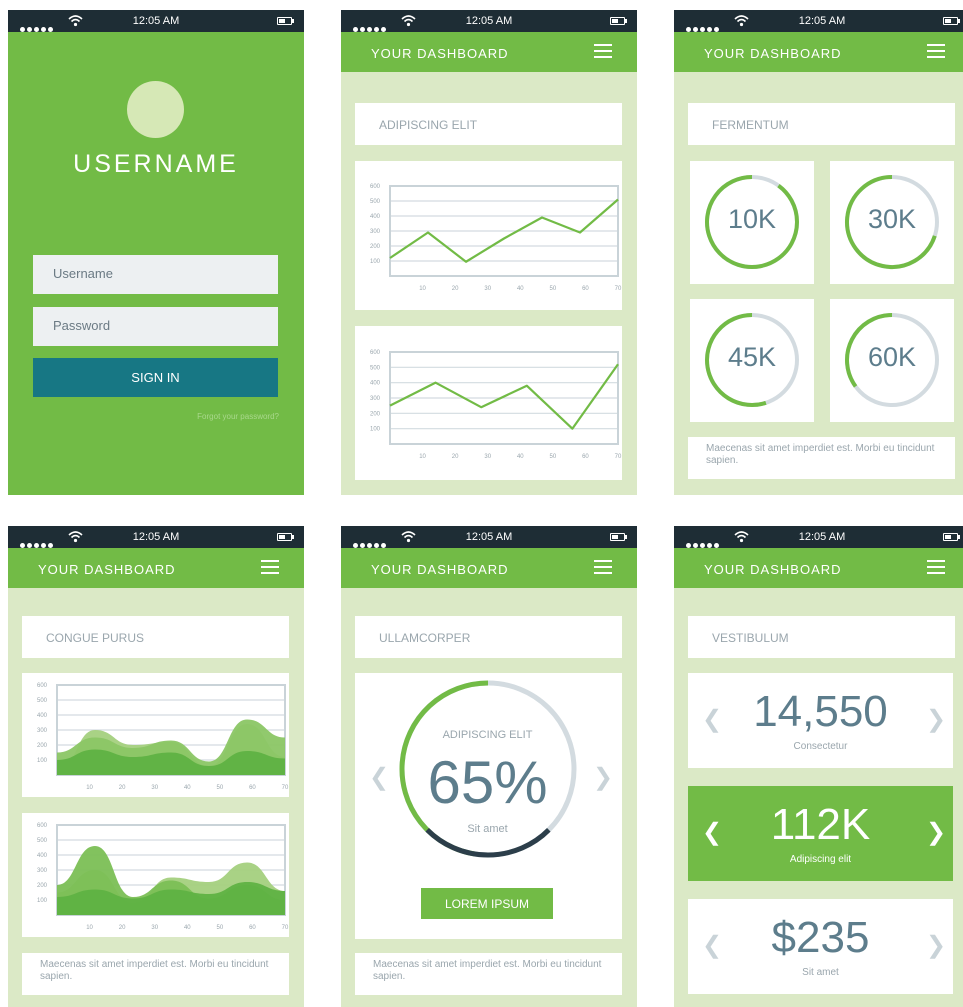  What do you see at coordinates (892, 357) in the screenshot?
I see `ring-value: 60K` at bounding box center [892, 357].